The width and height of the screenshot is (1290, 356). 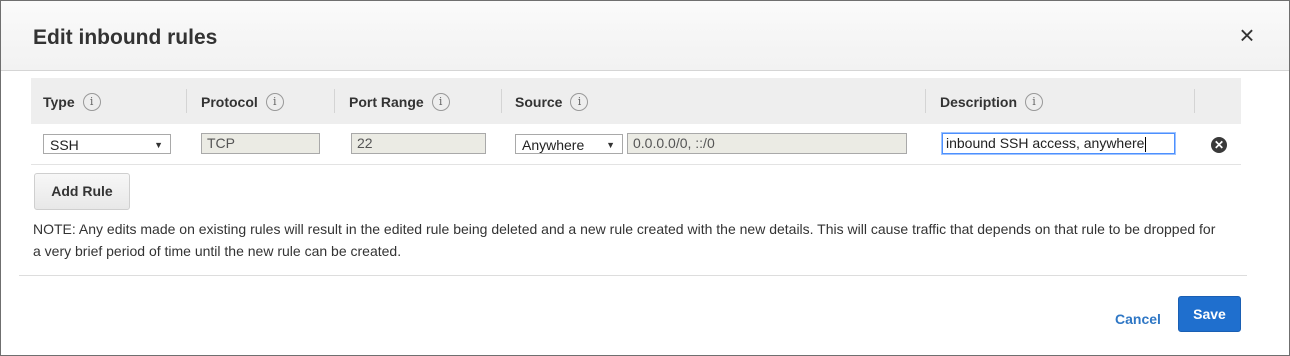 I want to click on port-range-field: 22, so click(x=418, y=143).